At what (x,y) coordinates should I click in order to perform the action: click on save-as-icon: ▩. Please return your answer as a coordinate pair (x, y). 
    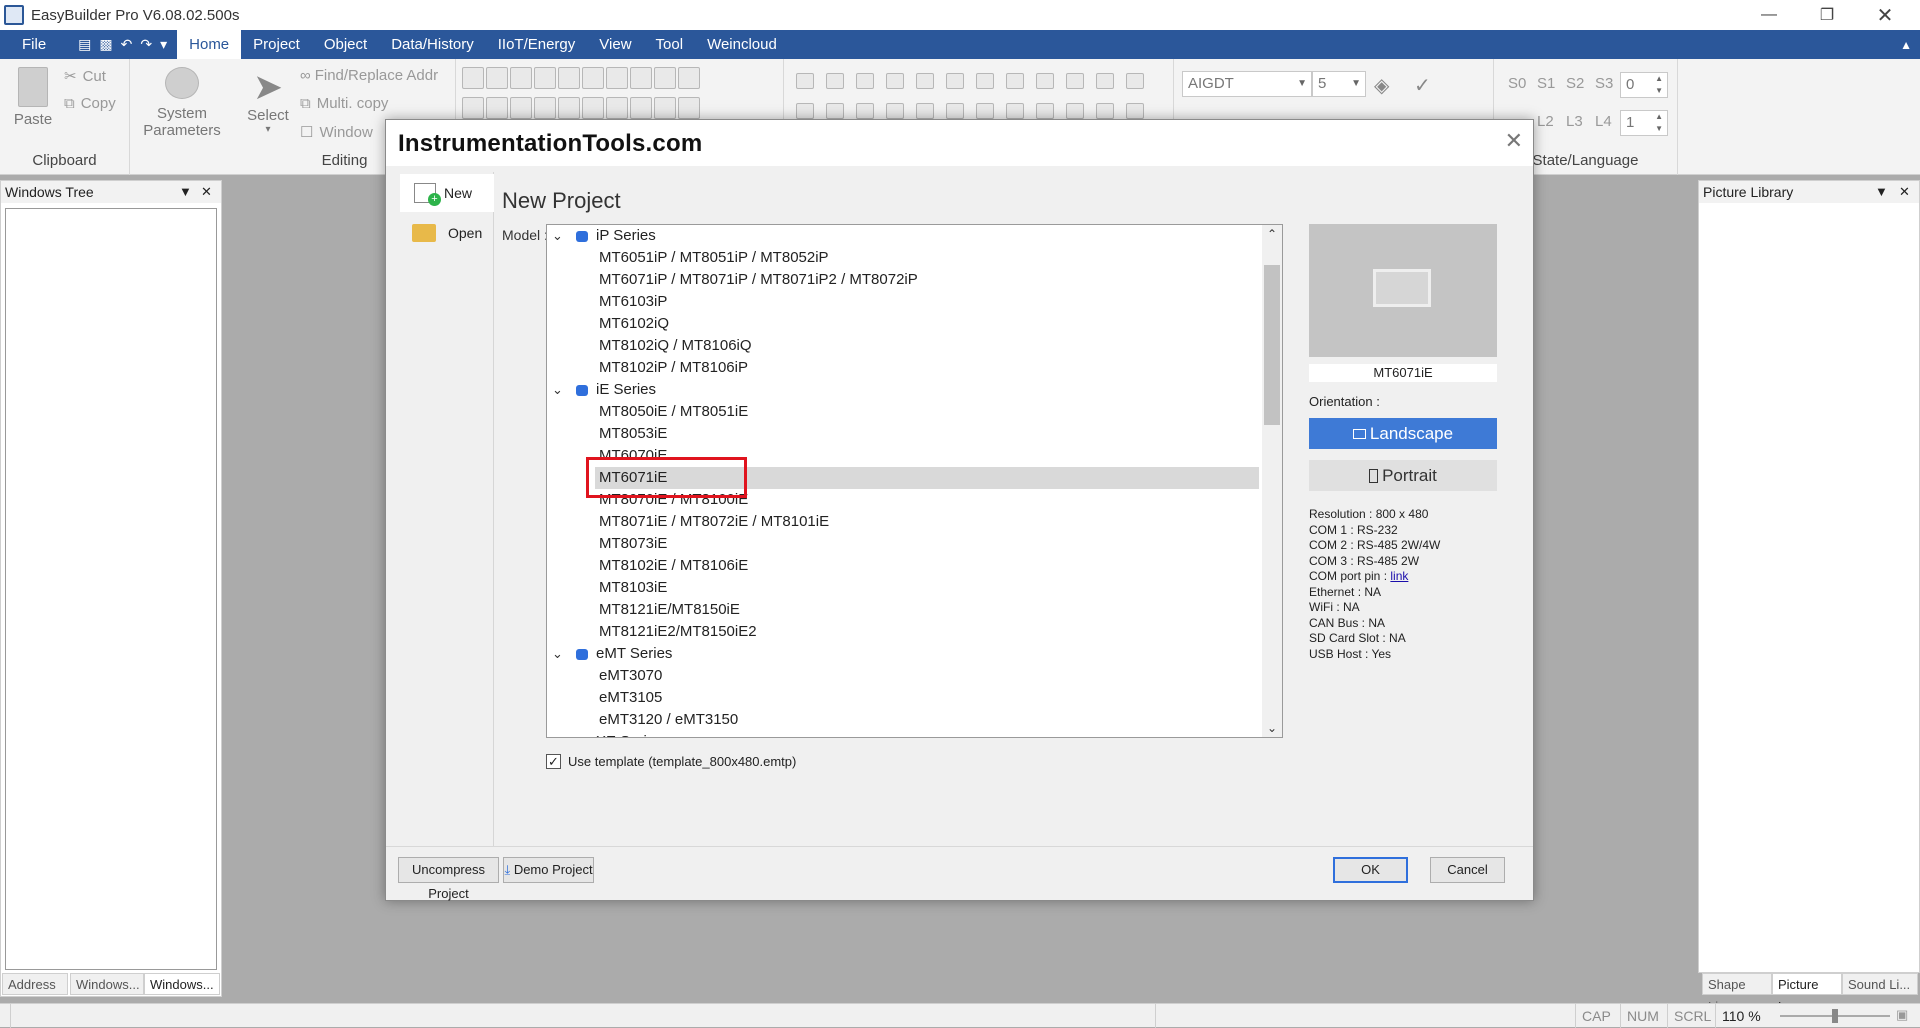
    Looking at the image, I should click on (105, 44).